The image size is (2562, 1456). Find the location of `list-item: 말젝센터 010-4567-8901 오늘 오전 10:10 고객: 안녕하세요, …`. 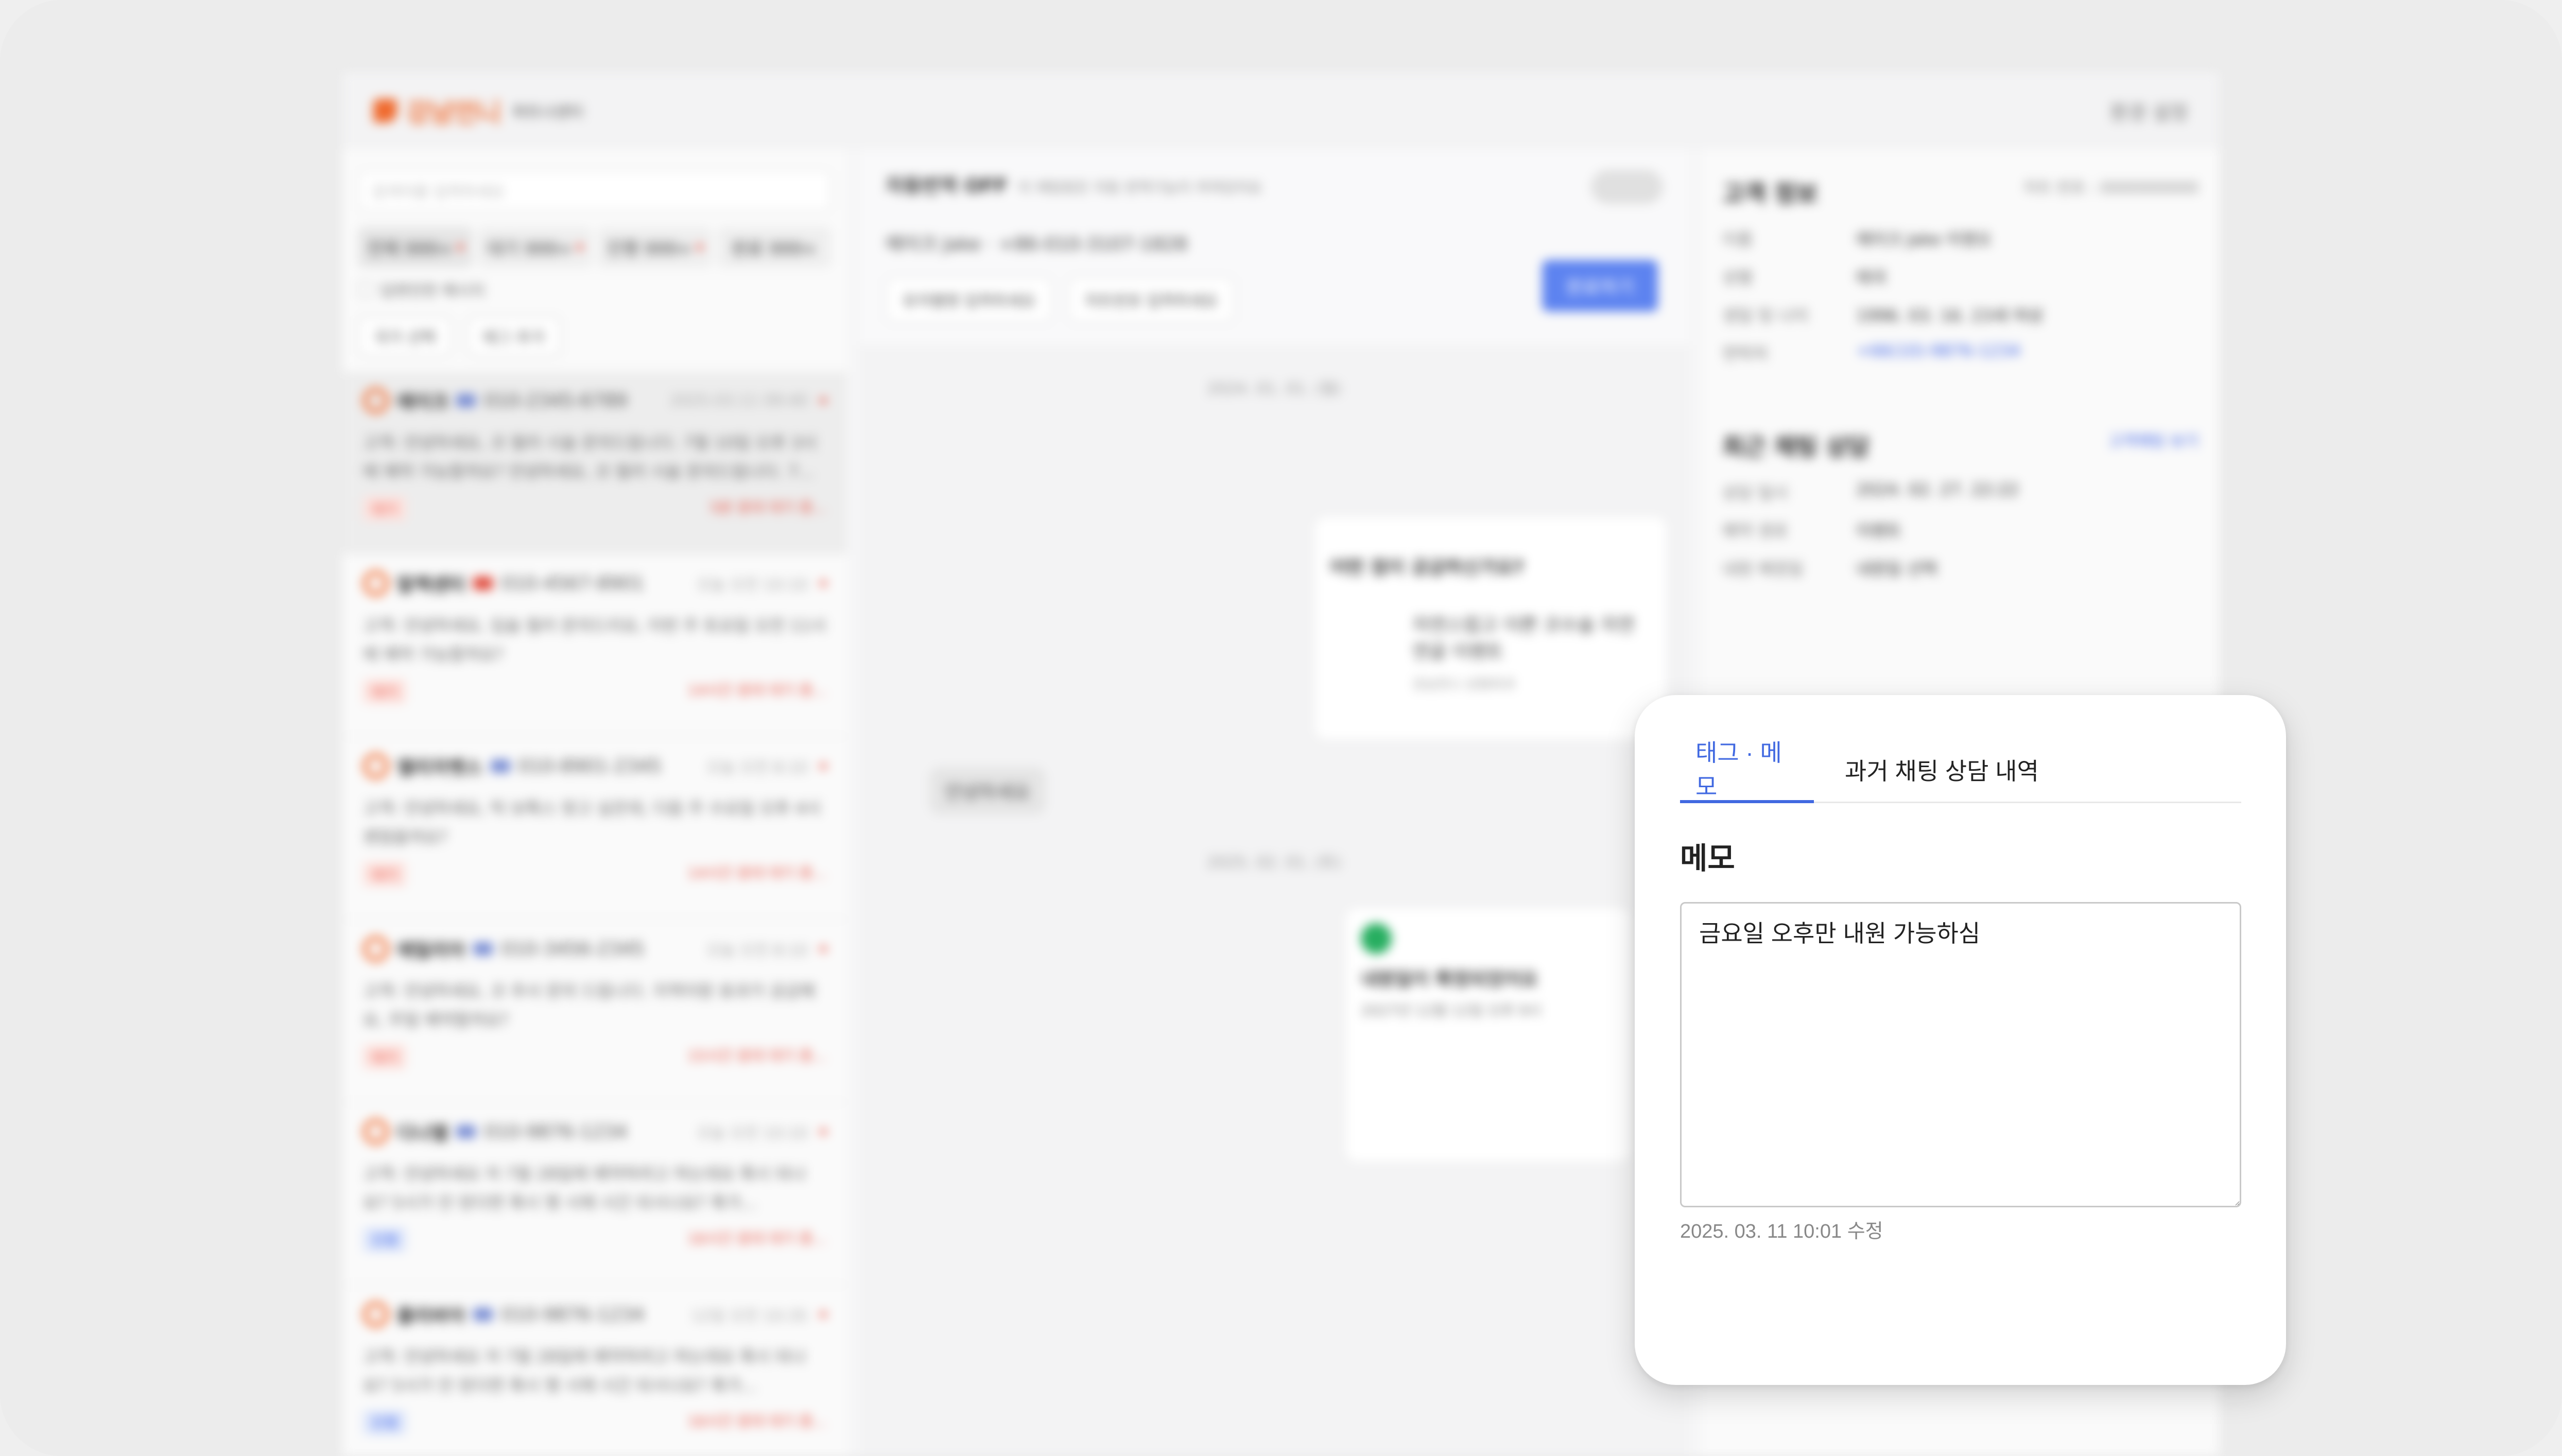

list-item: 말젝센터 010-4567-8901 오늘 오전 10:10 고객: 안녕하세요, … is located at coordinates (594, 646).